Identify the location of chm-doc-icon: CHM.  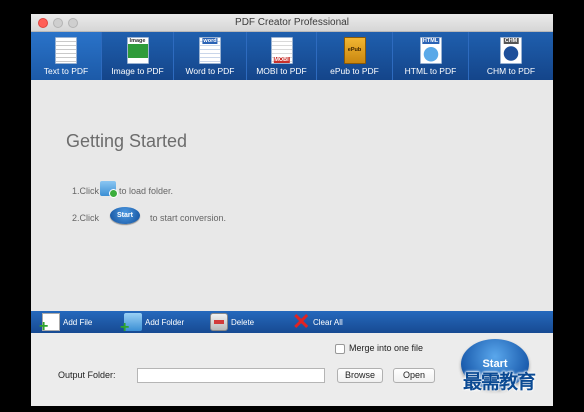
(511, 50).